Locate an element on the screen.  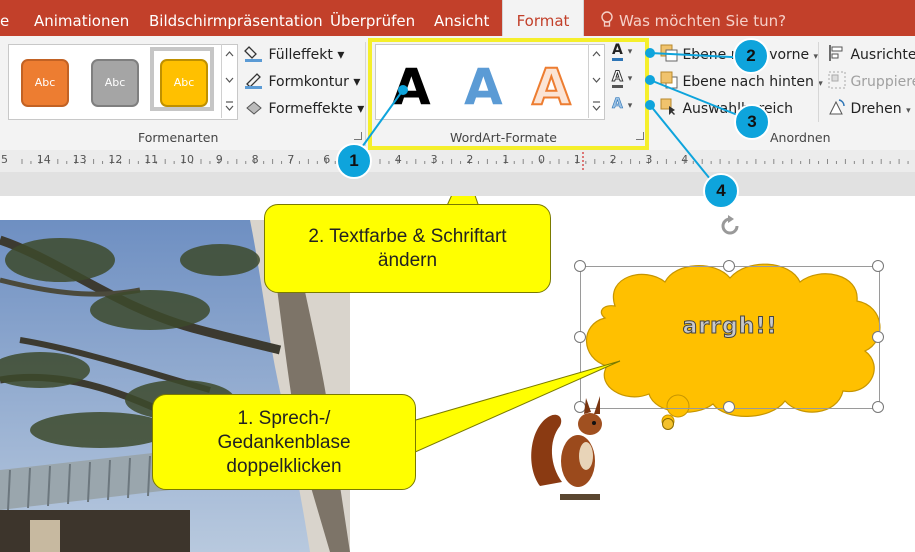
step-badge-4: 4 is located at coordinates (721, 191).